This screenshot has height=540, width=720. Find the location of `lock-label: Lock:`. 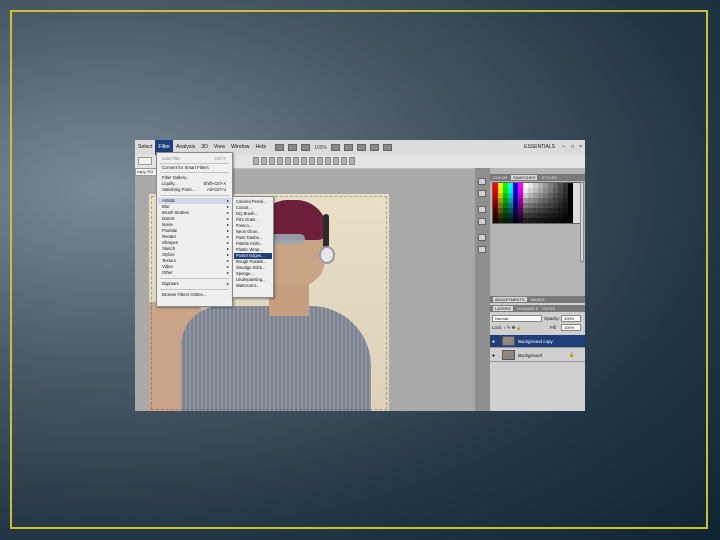

lock-label: Lock: is located at coordinates (497, 327).